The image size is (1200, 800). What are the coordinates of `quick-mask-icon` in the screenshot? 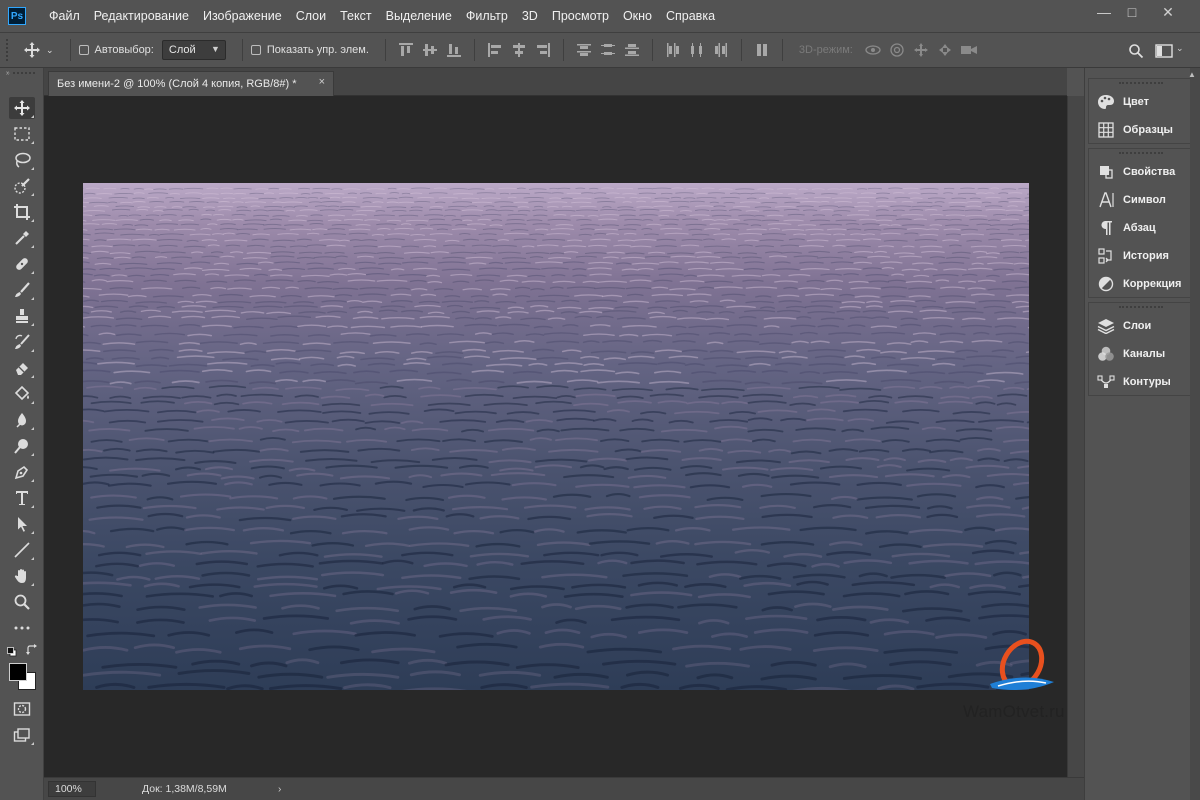 It's located at (22, 709).